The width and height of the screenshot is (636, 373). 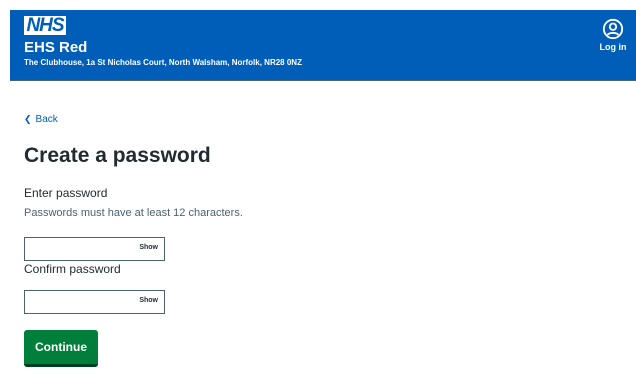 I want to click on confirm-password-field: Show, so click(x=94, y=302).